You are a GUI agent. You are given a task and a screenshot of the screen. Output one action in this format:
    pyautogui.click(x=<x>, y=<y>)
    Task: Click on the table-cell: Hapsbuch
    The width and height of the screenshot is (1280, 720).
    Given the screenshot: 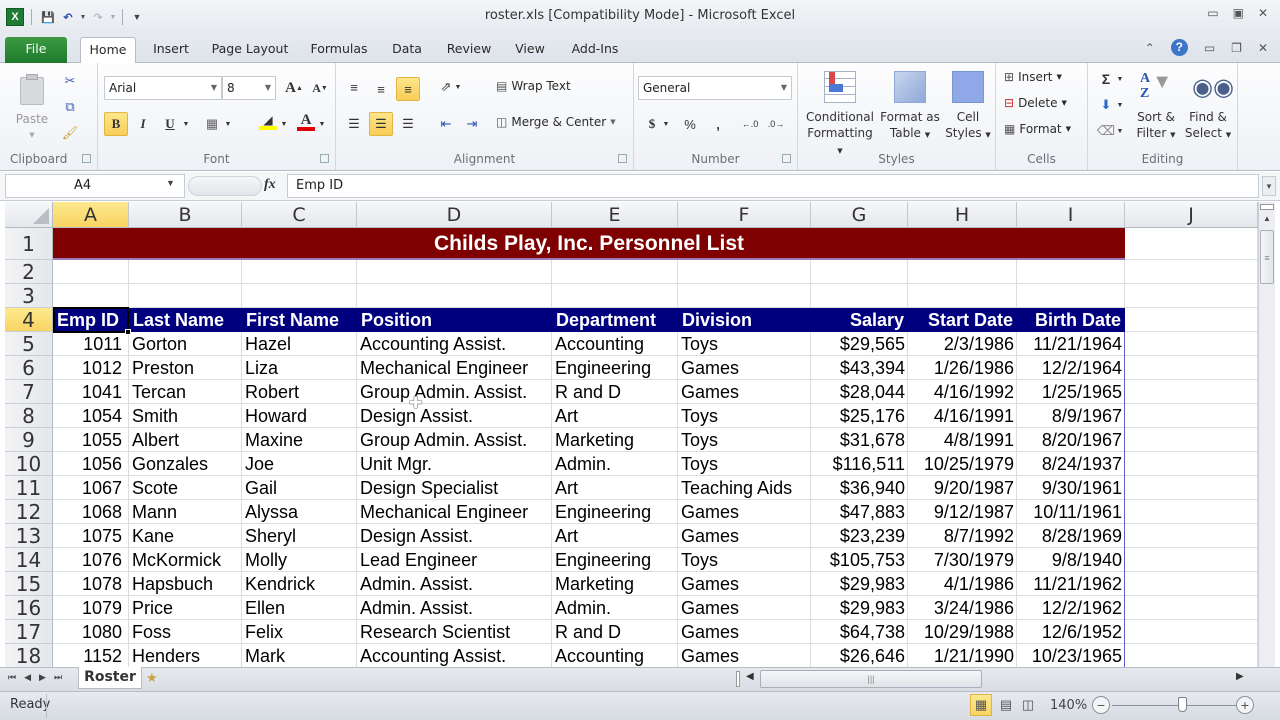 What is the action you would take?
    pyautogui.click(x=185, y=584)
    